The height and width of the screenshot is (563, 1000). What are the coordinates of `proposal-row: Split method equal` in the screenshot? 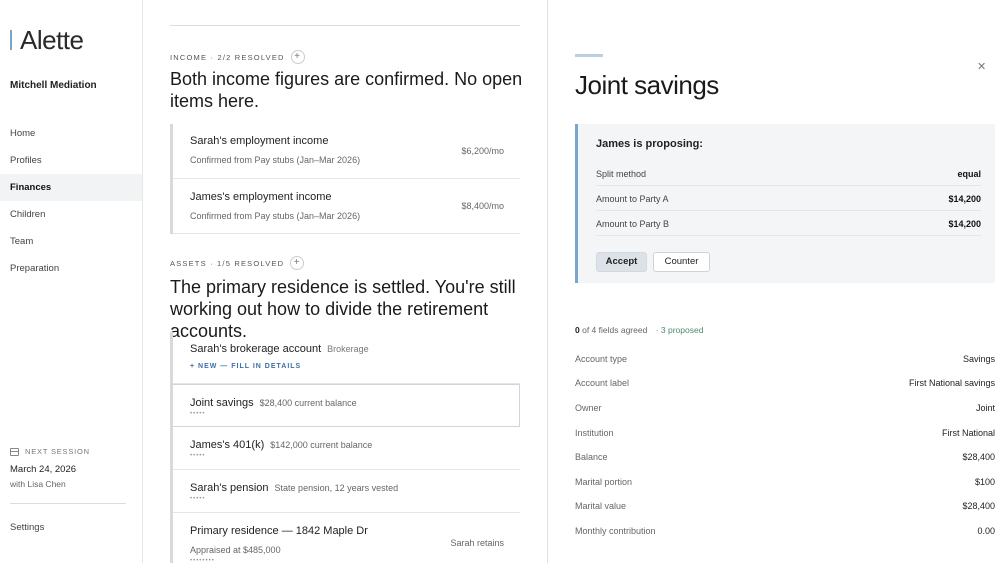 It's located at (788, 173).